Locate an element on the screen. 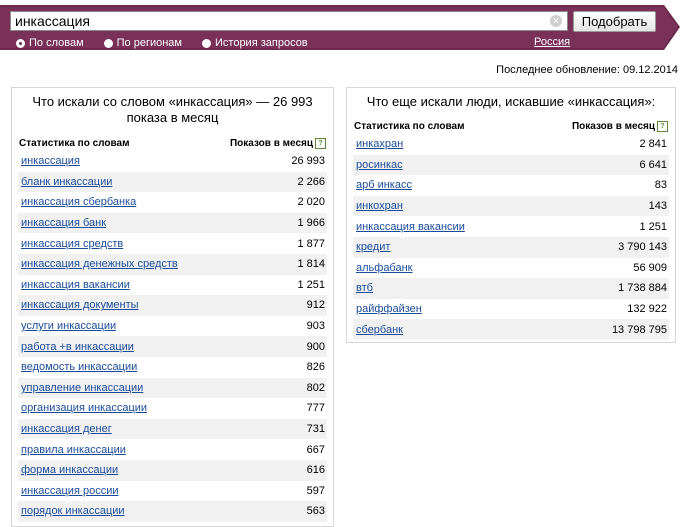 This screenshot has width=688, height=527. phrase-link: инкассация средств is located at coordinates (72, 244).